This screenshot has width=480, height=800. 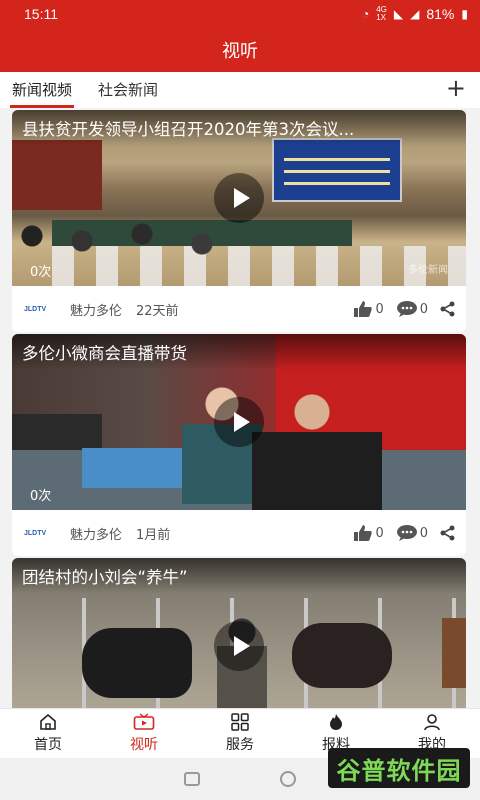 I want to click on app-header: 视听, so click(x=240, y=50).